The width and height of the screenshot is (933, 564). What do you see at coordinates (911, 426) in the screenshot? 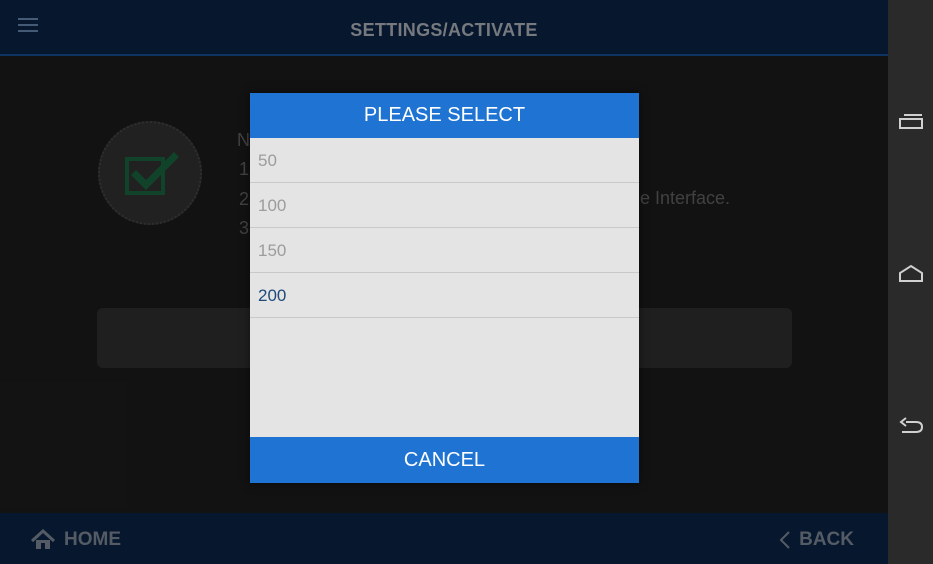
I see `back-nav-icon` at bounding box center [911, 426].